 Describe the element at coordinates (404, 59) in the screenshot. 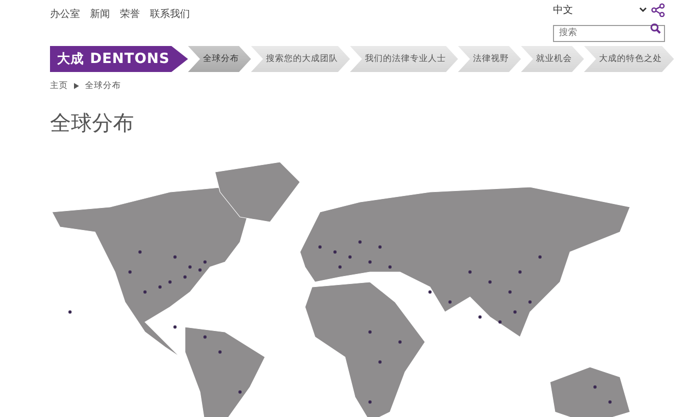

I see `nav-tab: 我们的法律专业人士` at that location.